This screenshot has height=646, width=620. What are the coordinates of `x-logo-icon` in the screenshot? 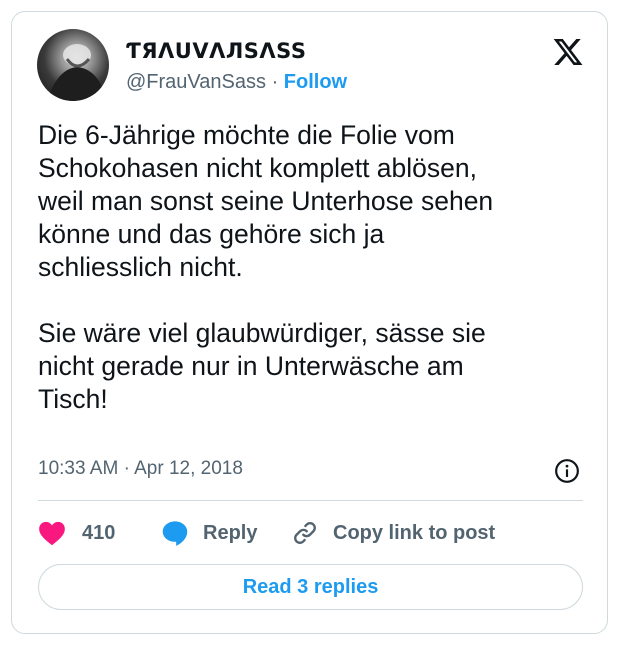 It's located at (568, 52).